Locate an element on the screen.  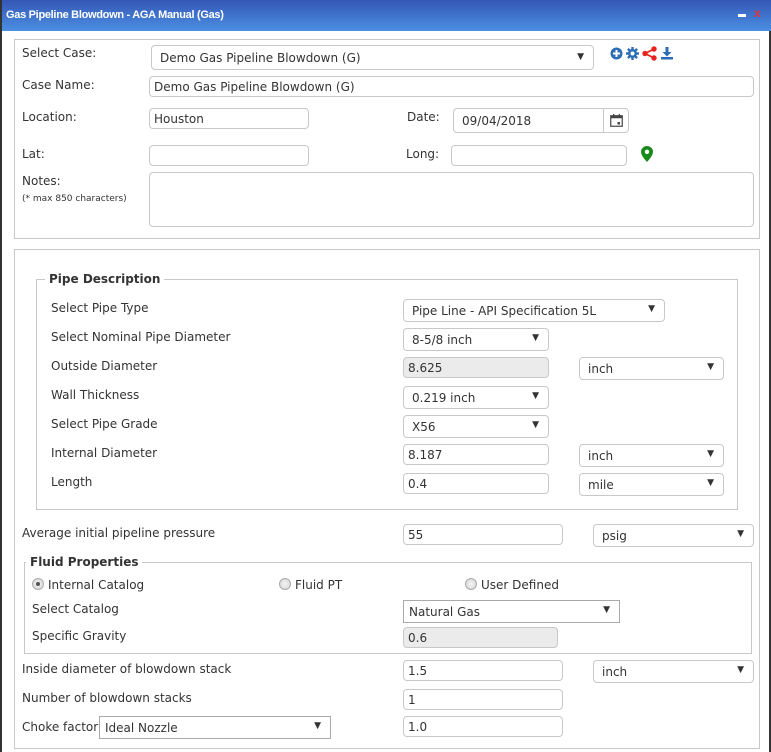
case-name-input: Demo Gas Pipeline Blowdown (G) is located at coordinates (451, 86).